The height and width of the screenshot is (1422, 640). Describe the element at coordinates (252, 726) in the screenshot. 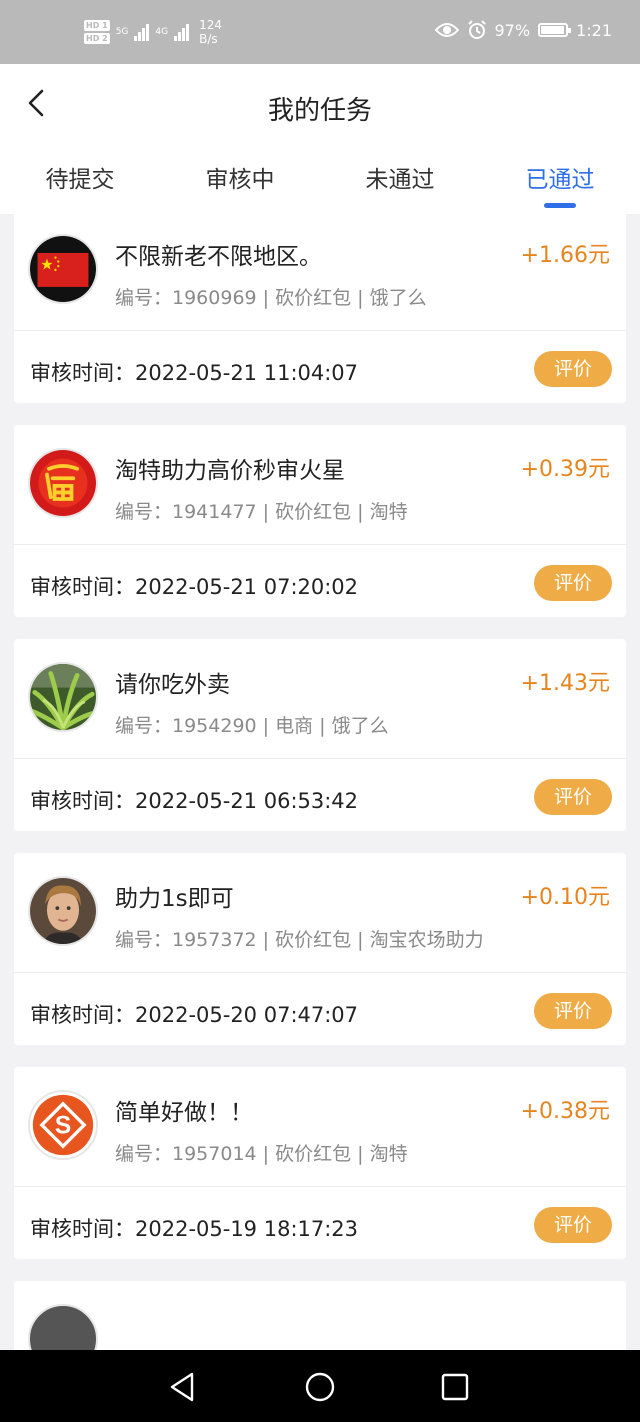

I see `task-meta: 编号：1954290 | 电商 | 饿了么` at that location.